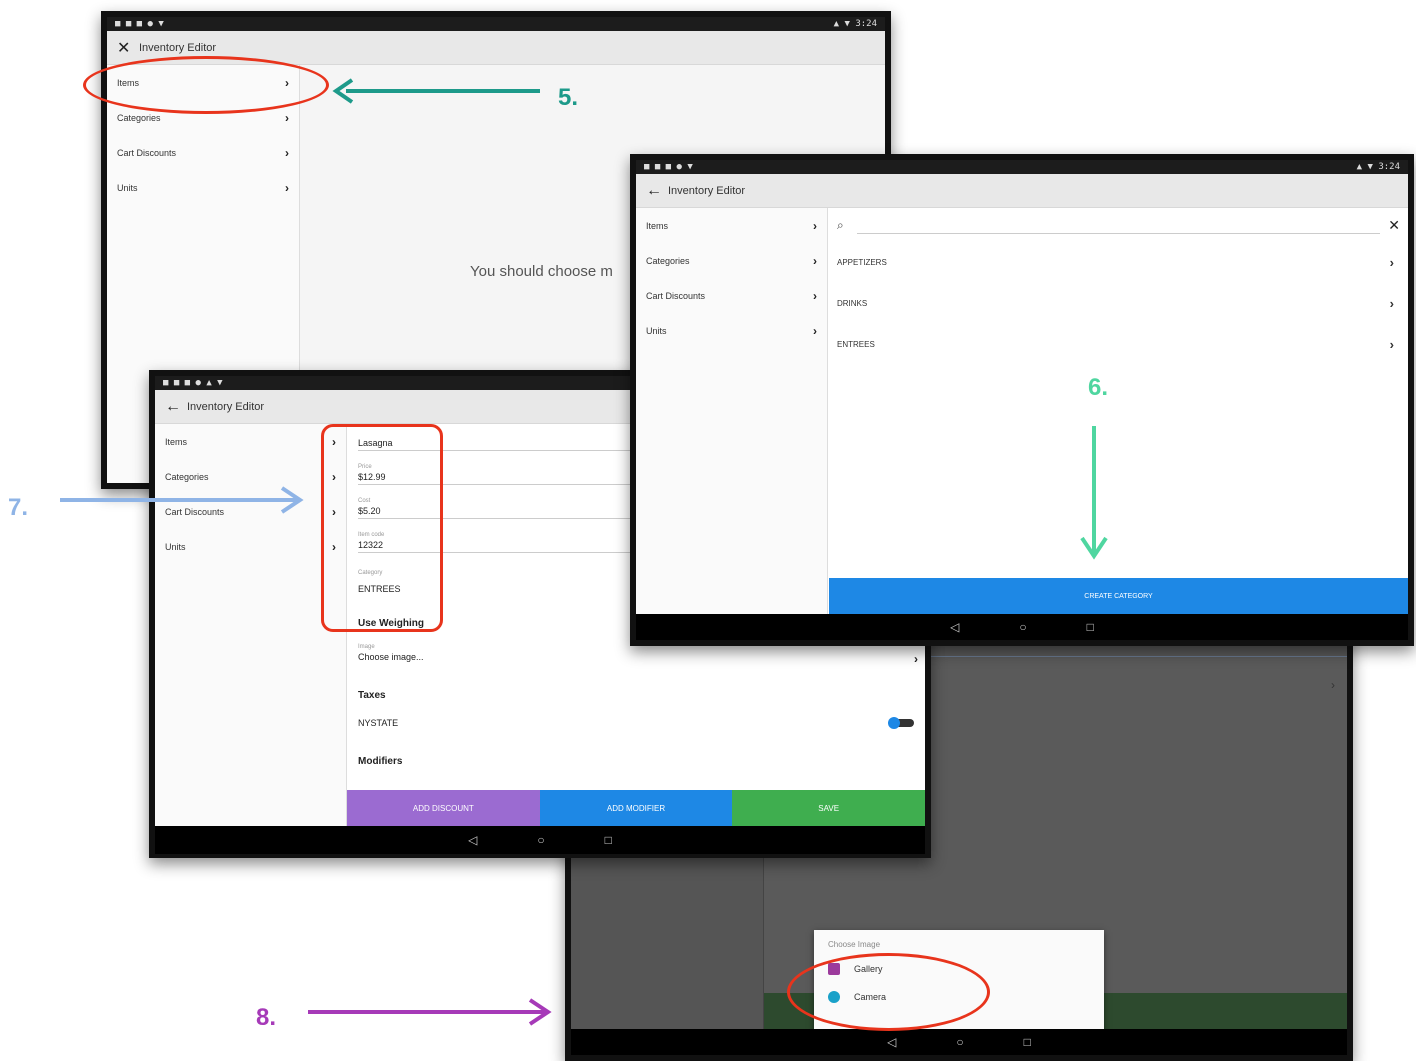 This screenshot has height=1061, width=1416. What do you see at coordinates (443, 808) in the screenshot?
I see `add-discount-button: ADD DISCOUNT` at bounding box center [443, 808].